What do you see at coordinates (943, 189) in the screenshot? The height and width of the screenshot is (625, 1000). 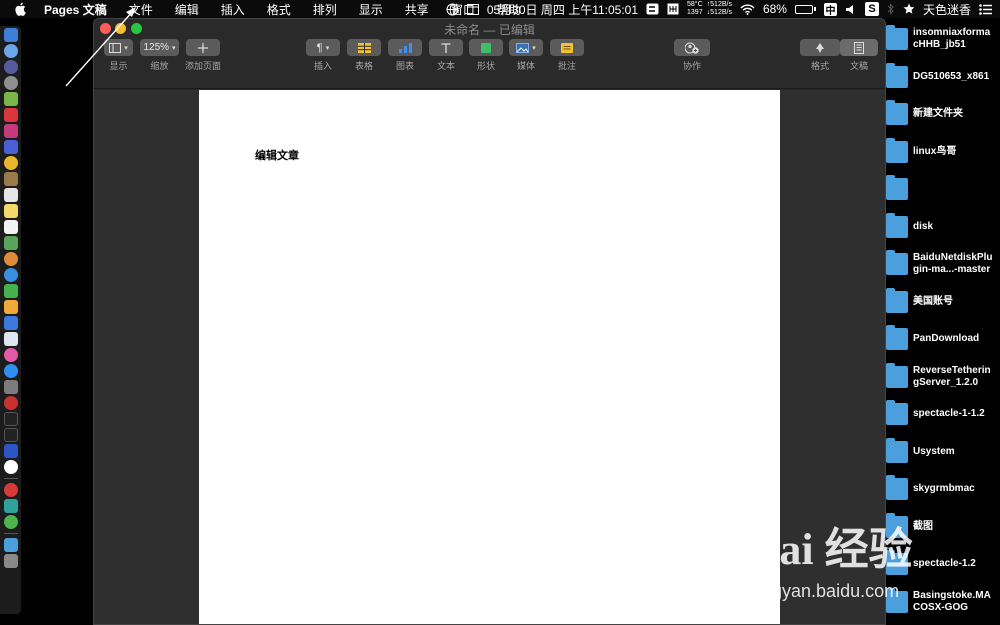 I see `desktop-folder` at bounding box center [943, 189].